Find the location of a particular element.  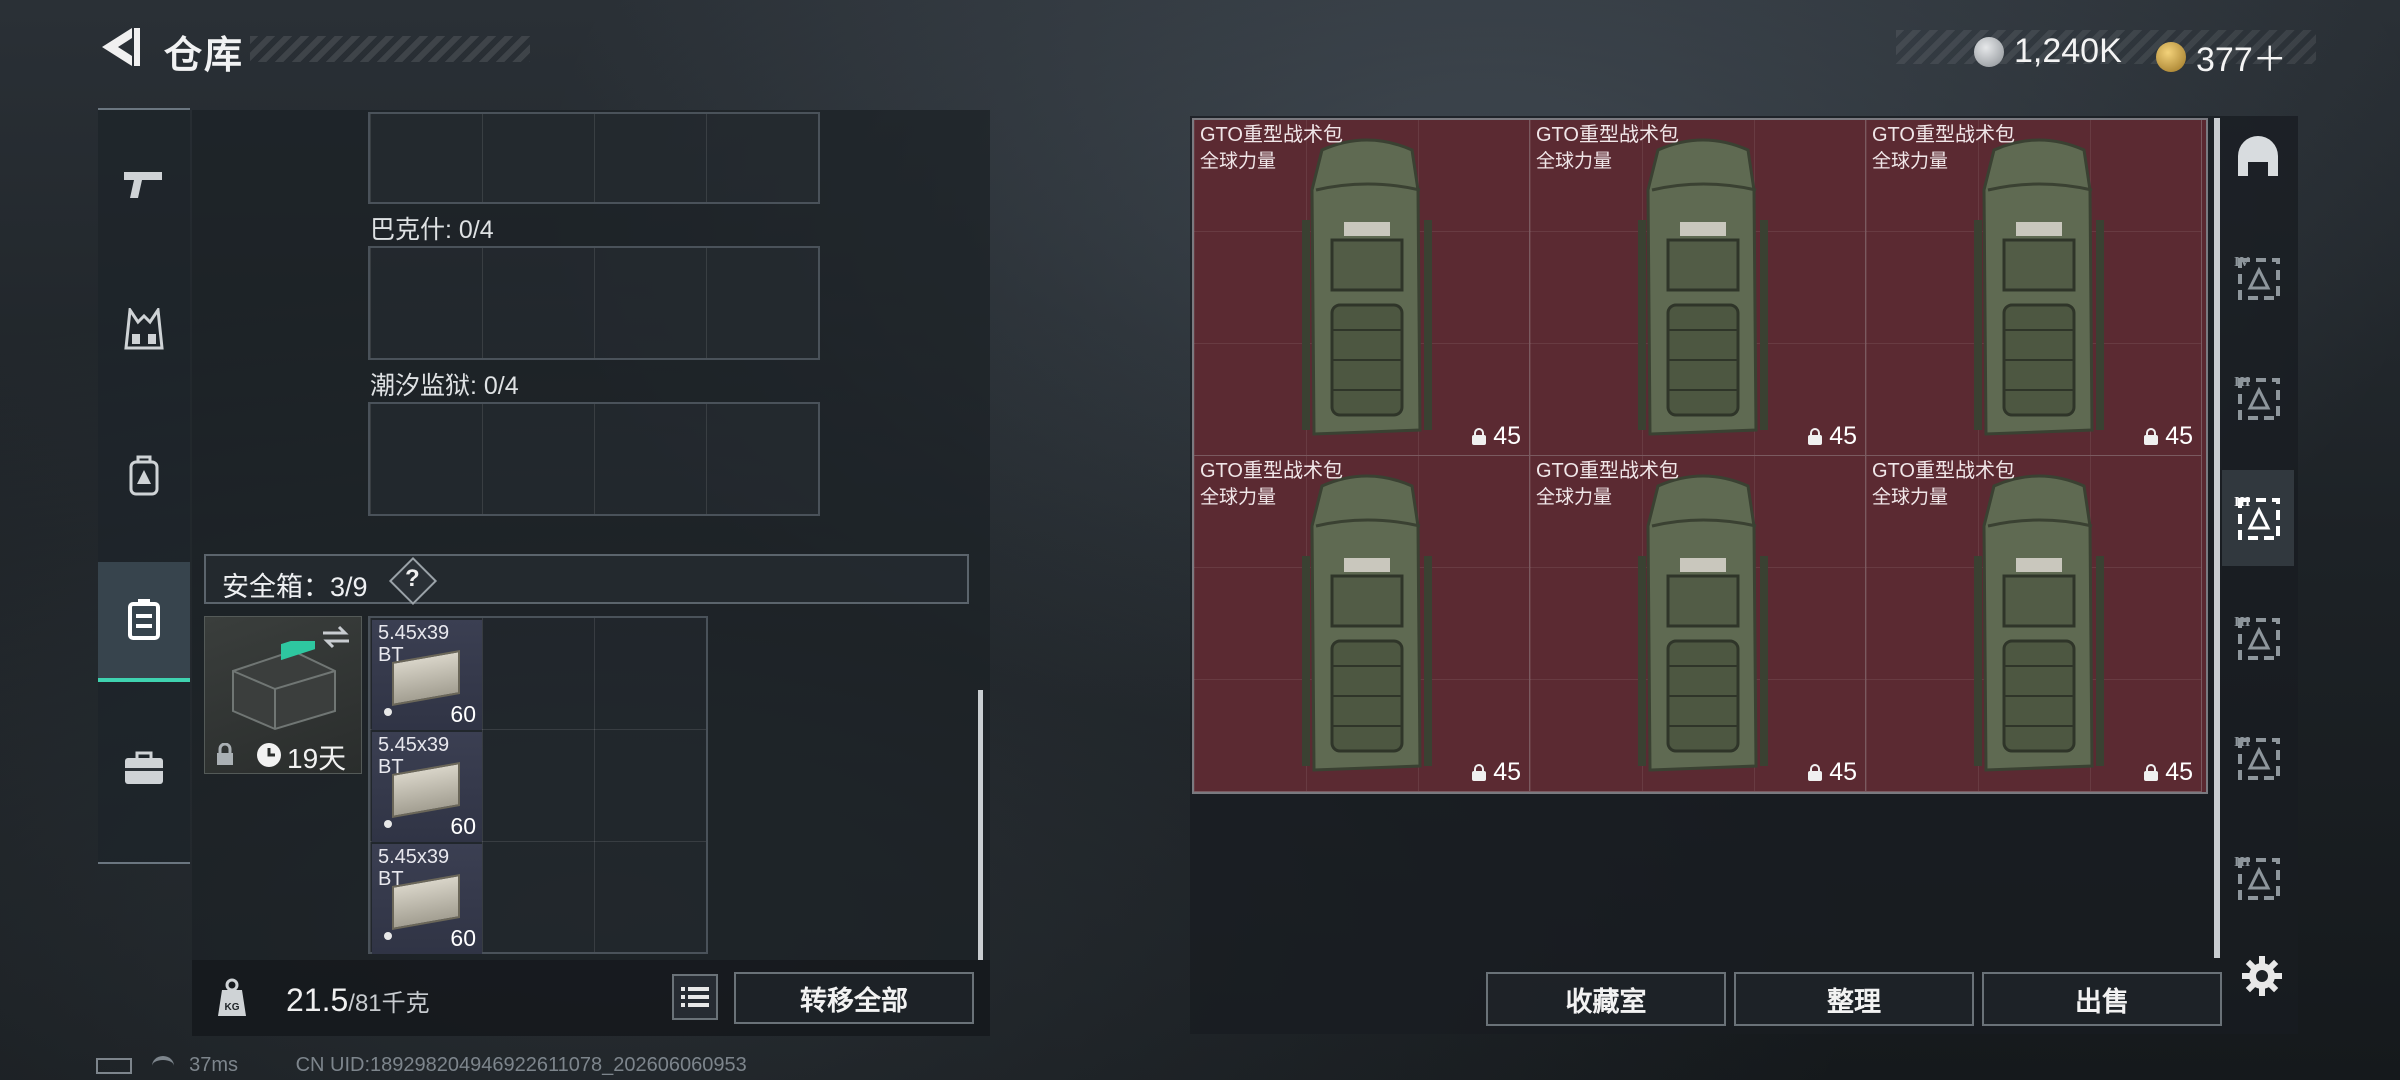

helmet-icon is located at coordinates (2258, 156).